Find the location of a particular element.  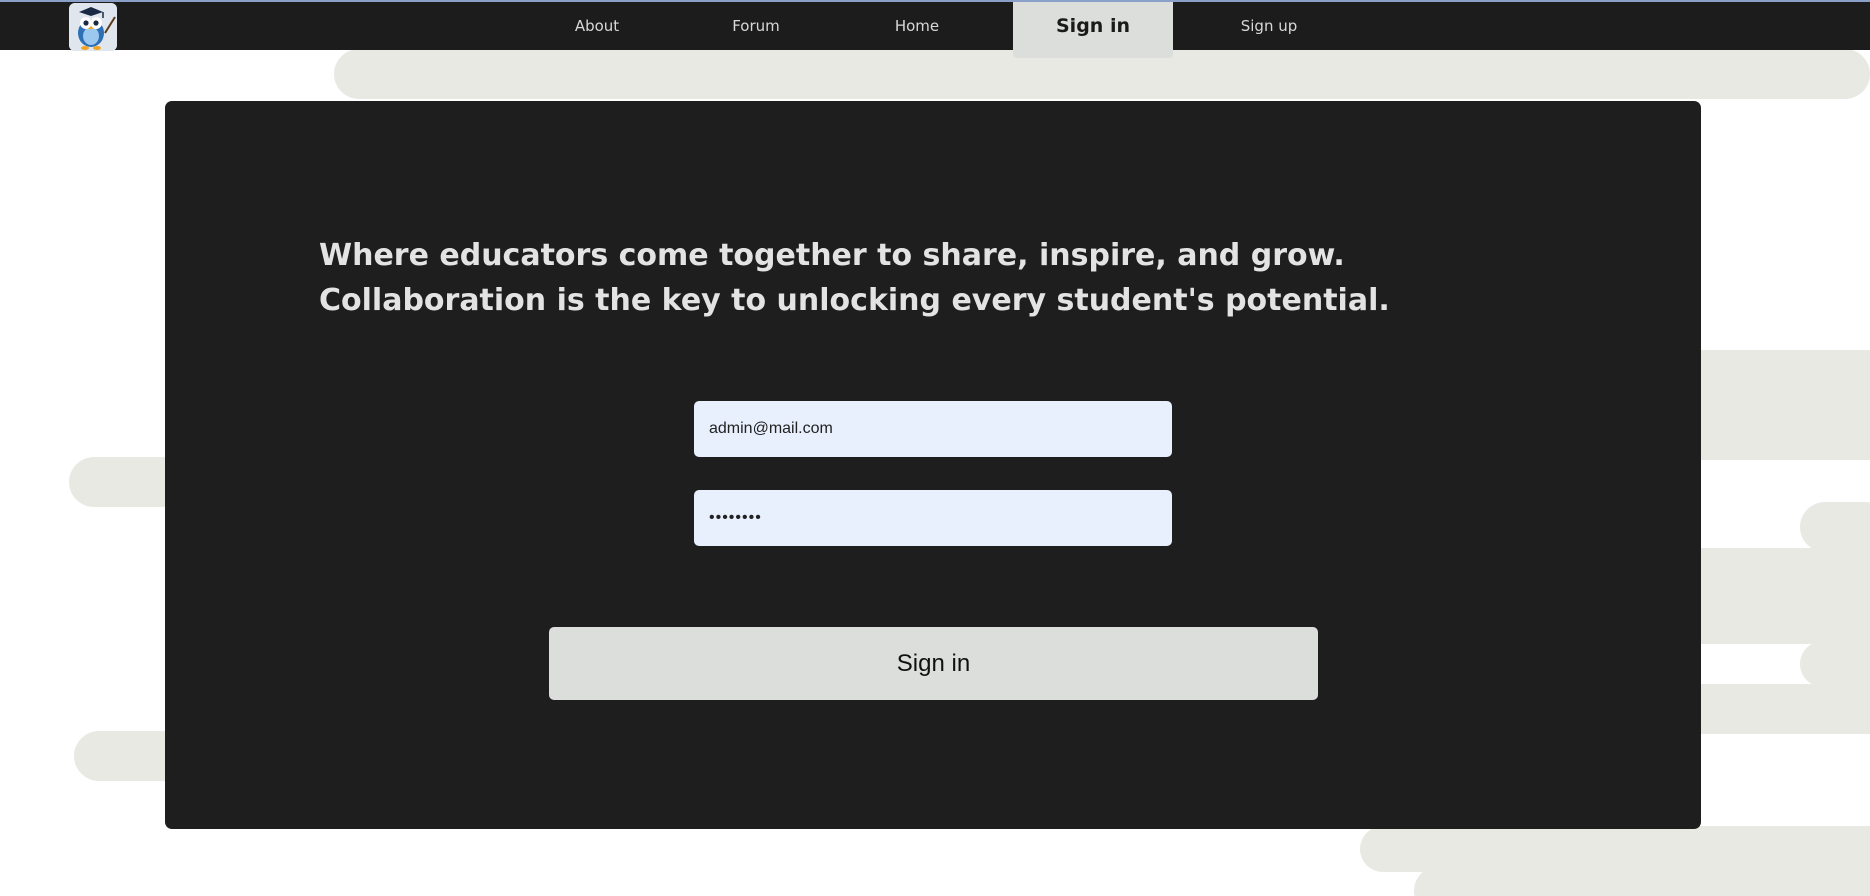

email-field is located at coordinates (933, 429).